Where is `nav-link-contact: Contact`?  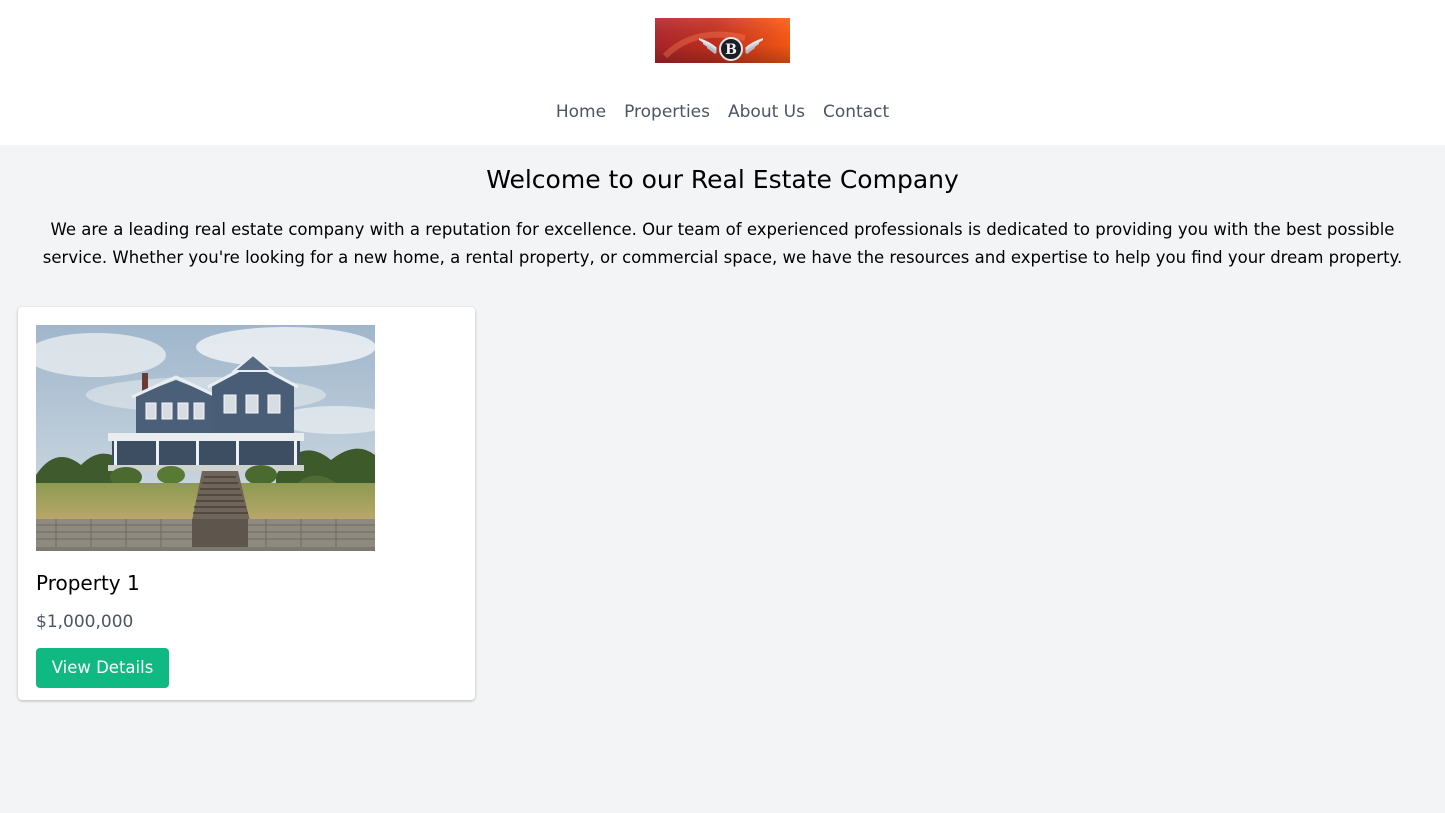 nav-link-contact: Contact is located at coordinates (856, 112).